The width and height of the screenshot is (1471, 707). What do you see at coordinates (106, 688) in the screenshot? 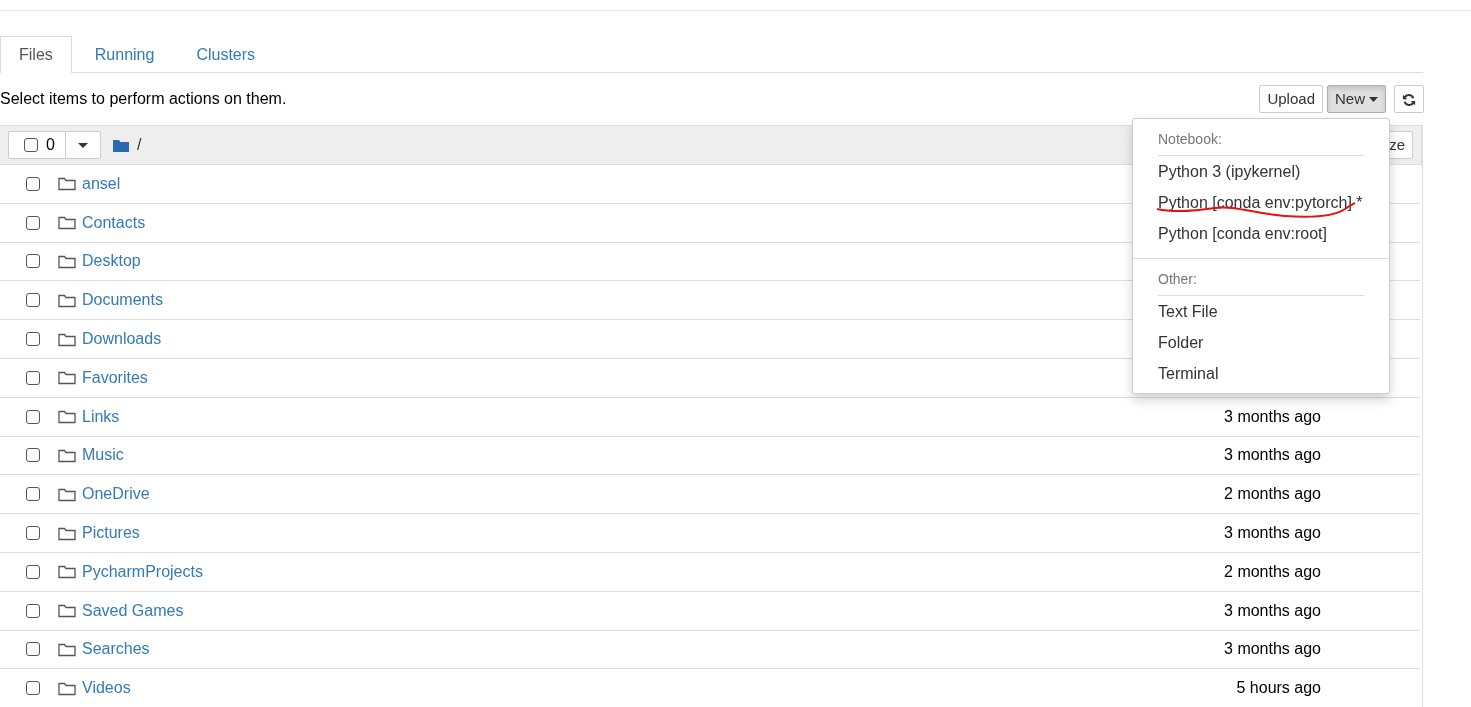
I see `folder-link: Videos` at bounding box center [106, 688].